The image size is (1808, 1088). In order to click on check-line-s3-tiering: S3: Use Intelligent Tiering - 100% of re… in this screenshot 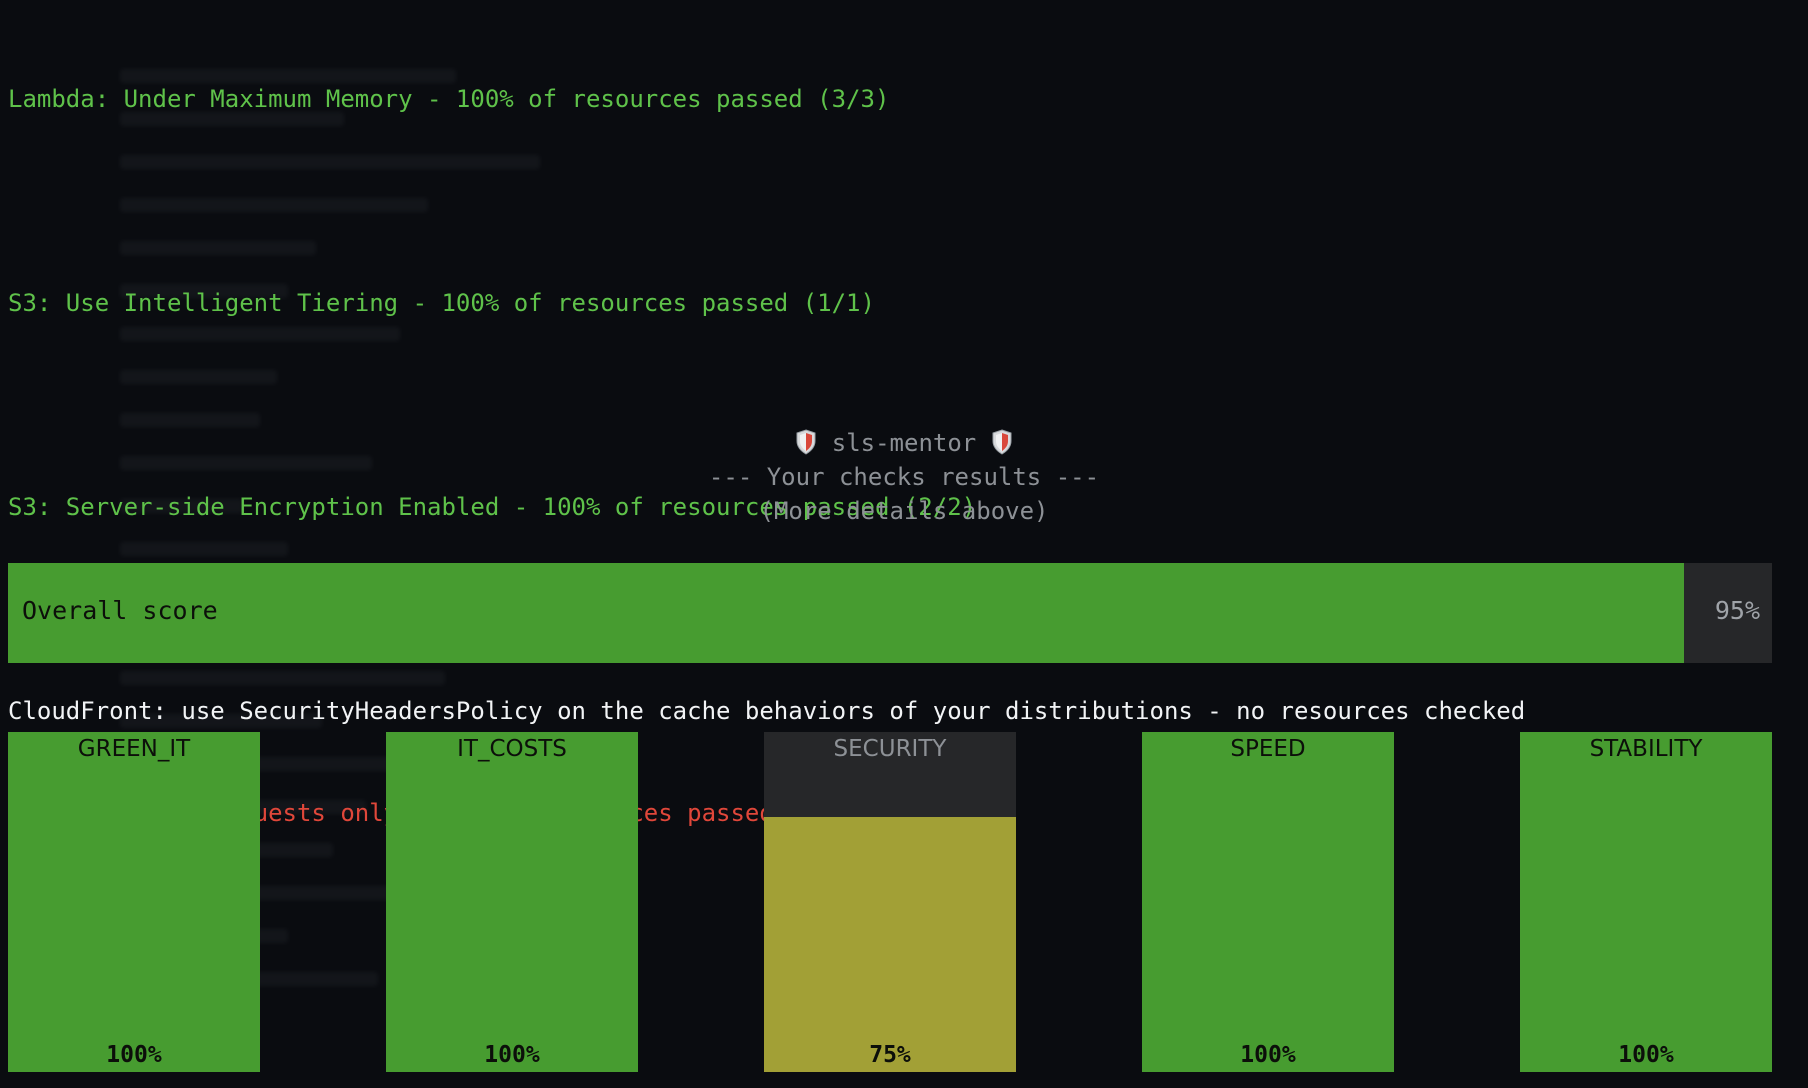, I will do `click(441, 303)`.